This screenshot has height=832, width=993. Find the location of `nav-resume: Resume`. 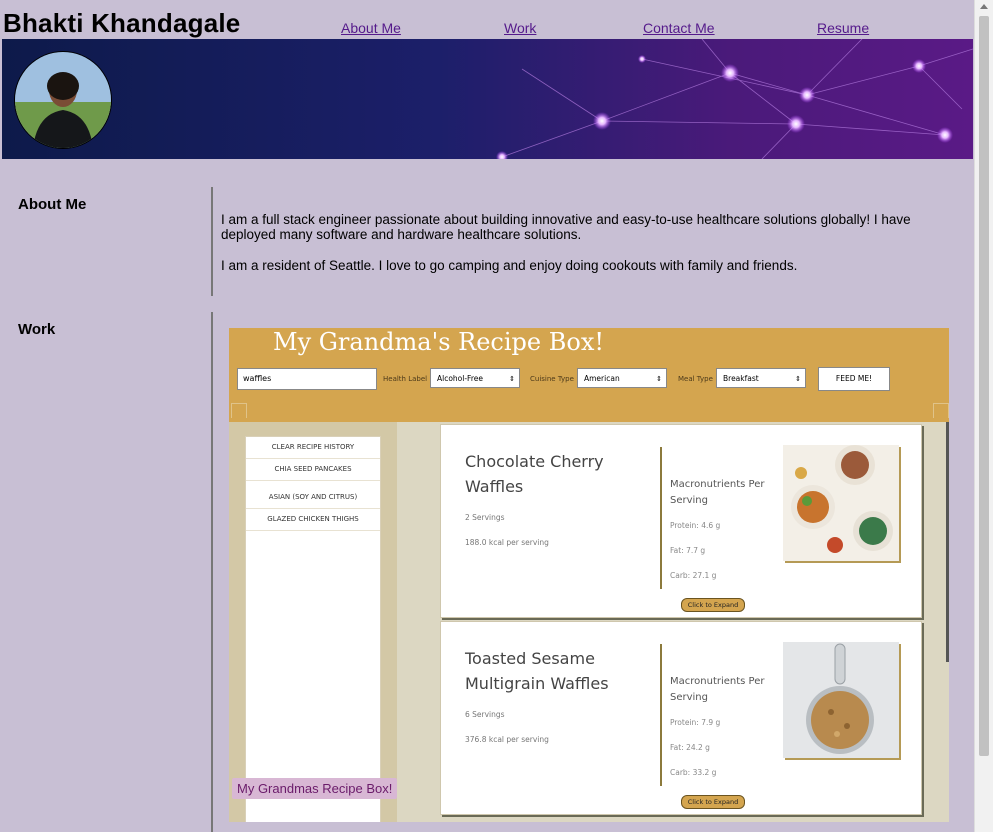

nav-resume: Resume is located at coordinates (843, 28).